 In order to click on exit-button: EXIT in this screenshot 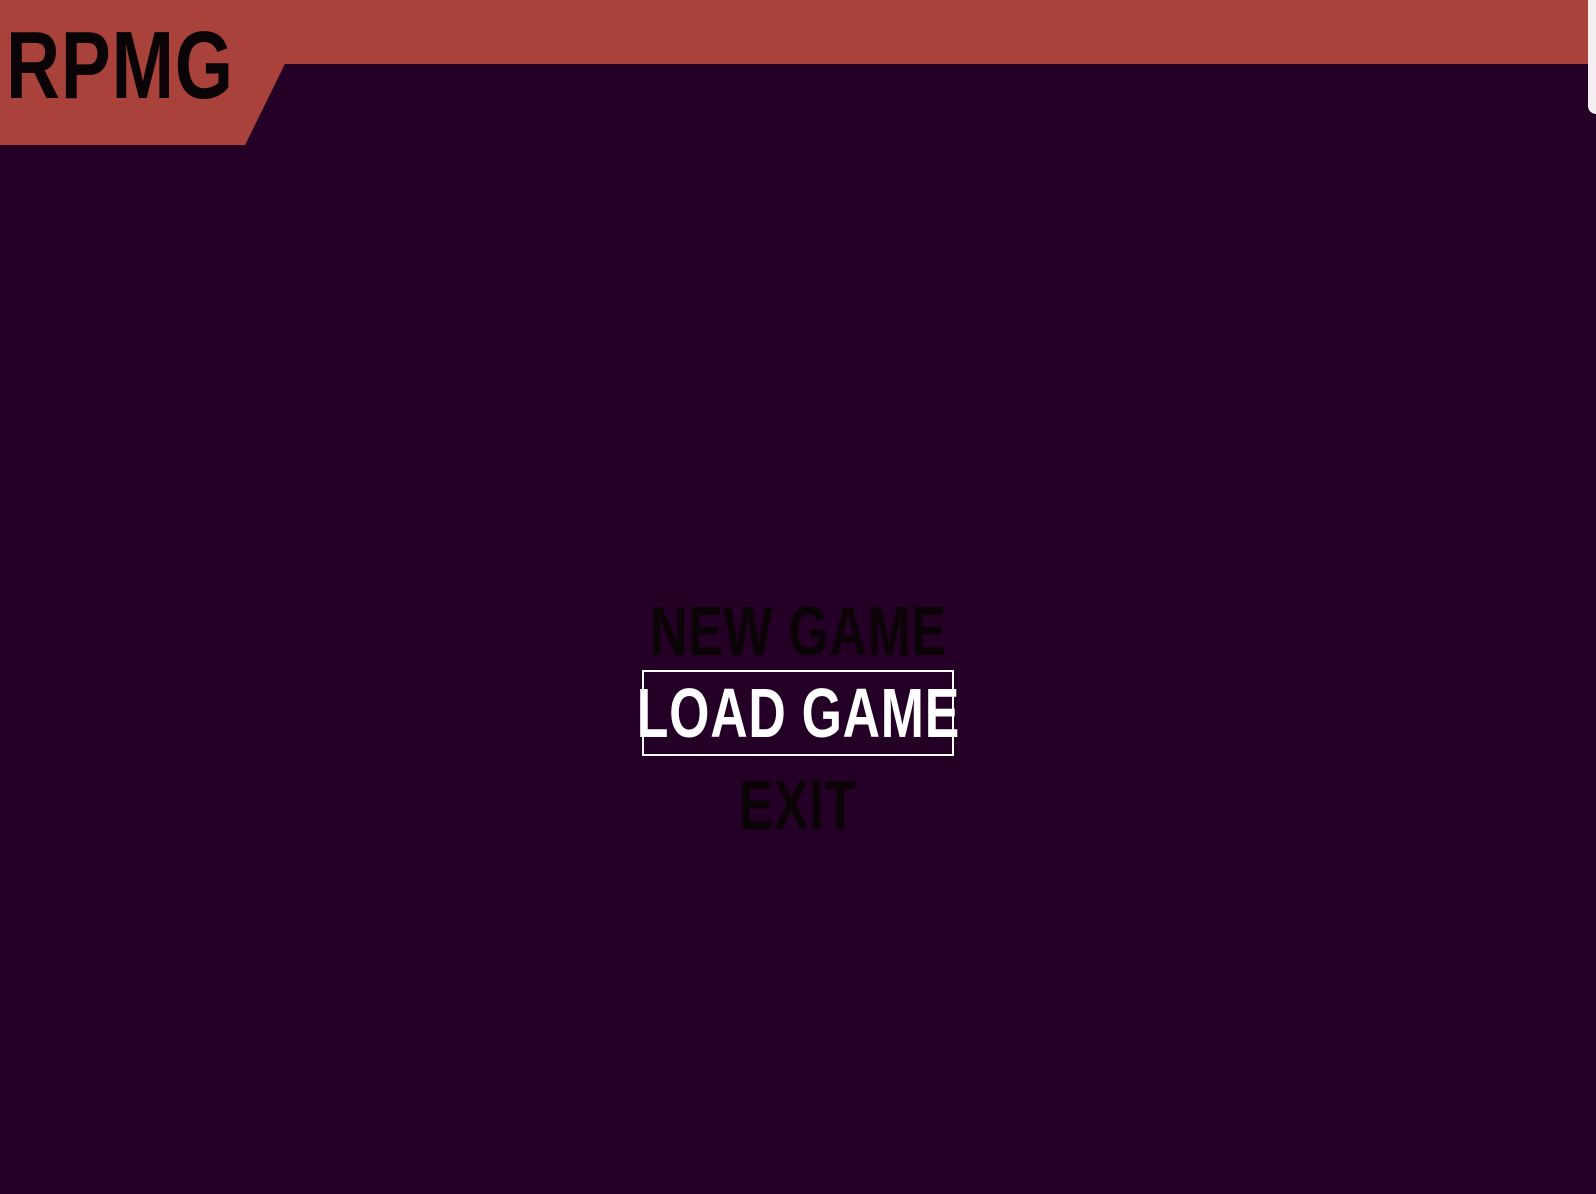, I will do `click(798, 805)`.